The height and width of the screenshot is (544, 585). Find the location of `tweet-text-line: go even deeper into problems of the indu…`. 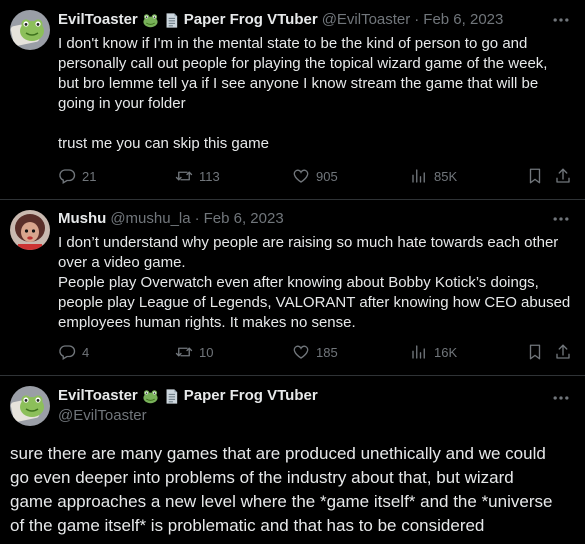

tweet-text-line: go even deeper into problems of the indu… is located at coordinates (262, 477).